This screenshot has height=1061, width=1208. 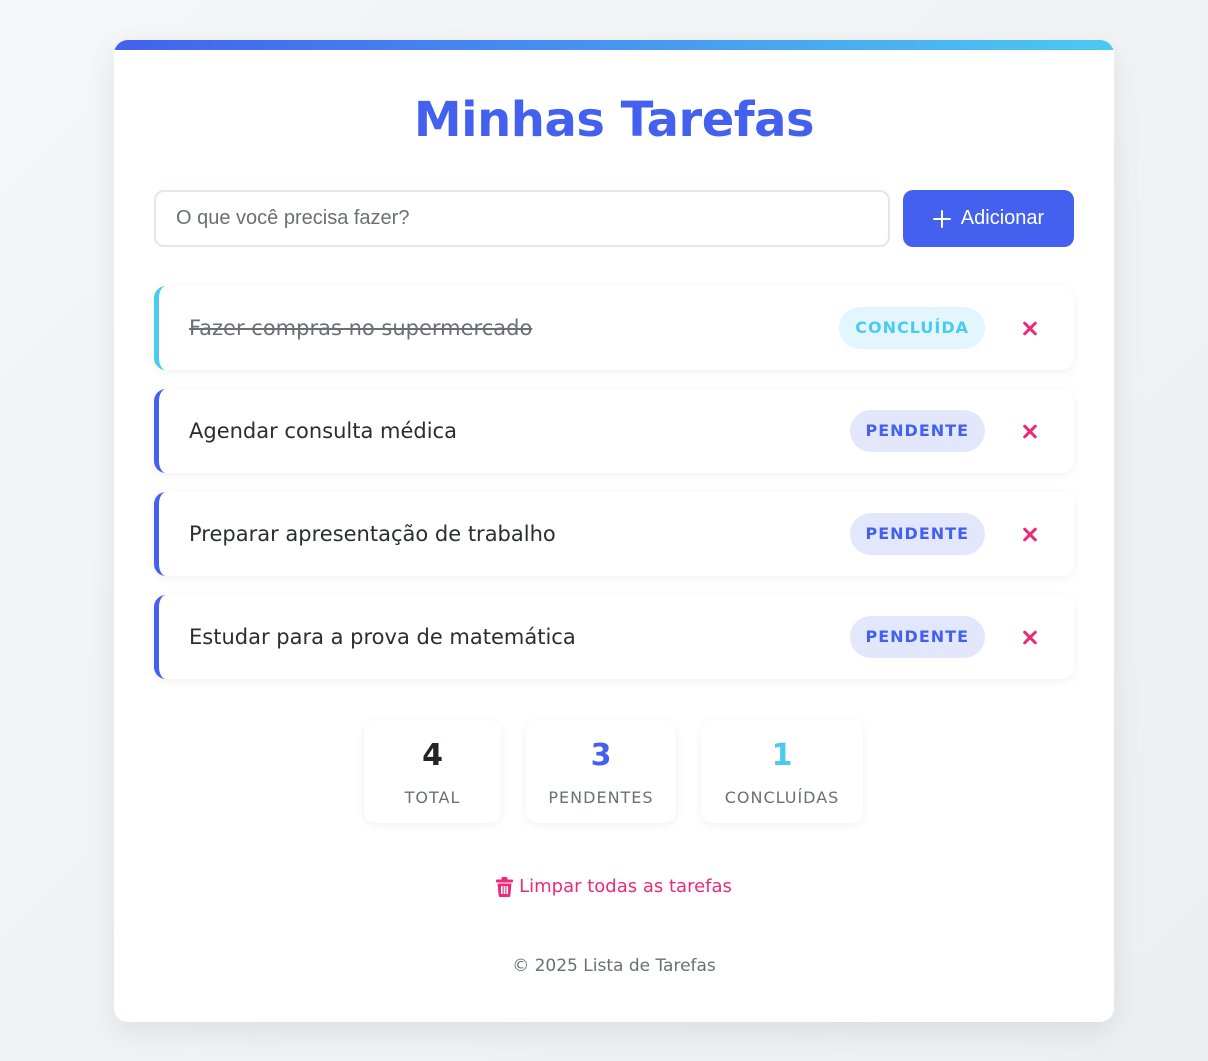 I want to click on task-text: Preparar apresentação de trabalho, so click(x=372, y=534).